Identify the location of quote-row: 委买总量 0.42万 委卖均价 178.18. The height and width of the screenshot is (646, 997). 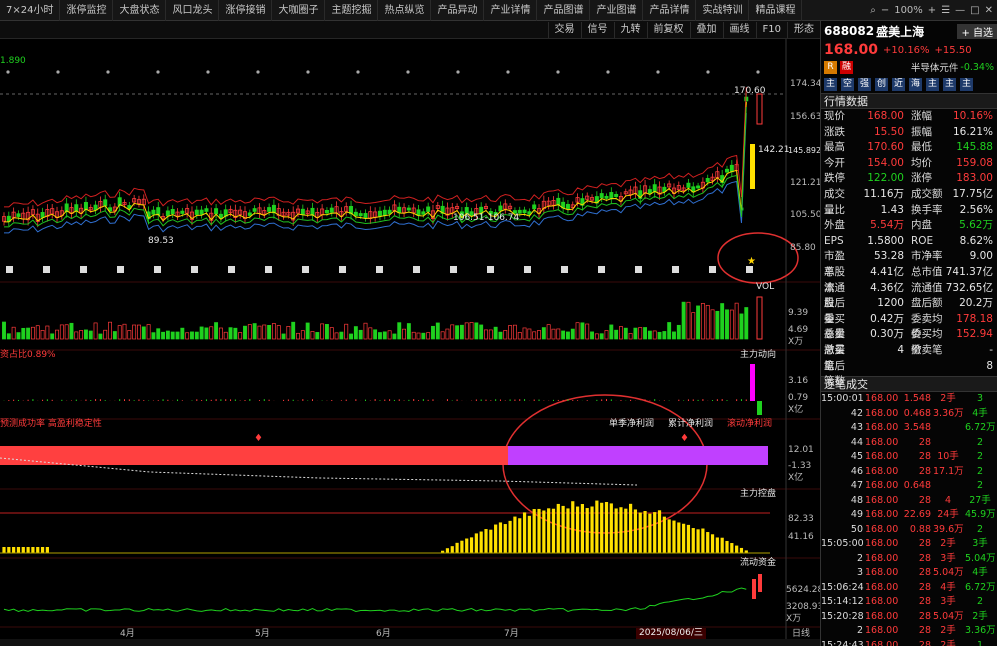
(909, 326).